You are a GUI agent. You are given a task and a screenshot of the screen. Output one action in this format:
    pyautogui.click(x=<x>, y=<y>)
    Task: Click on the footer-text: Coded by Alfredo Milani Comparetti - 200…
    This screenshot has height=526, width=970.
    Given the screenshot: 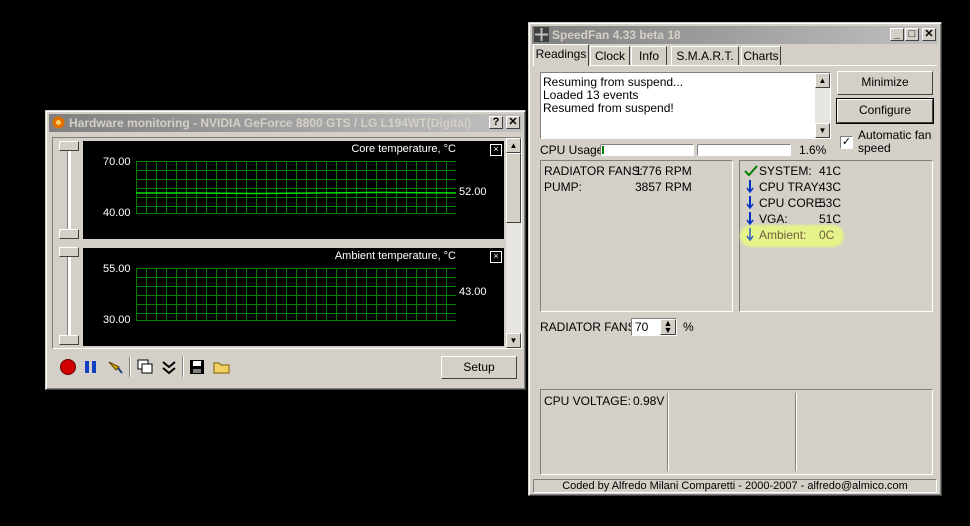 What is the action you would take?
    pyautogui.click(x=735, y=486)
    